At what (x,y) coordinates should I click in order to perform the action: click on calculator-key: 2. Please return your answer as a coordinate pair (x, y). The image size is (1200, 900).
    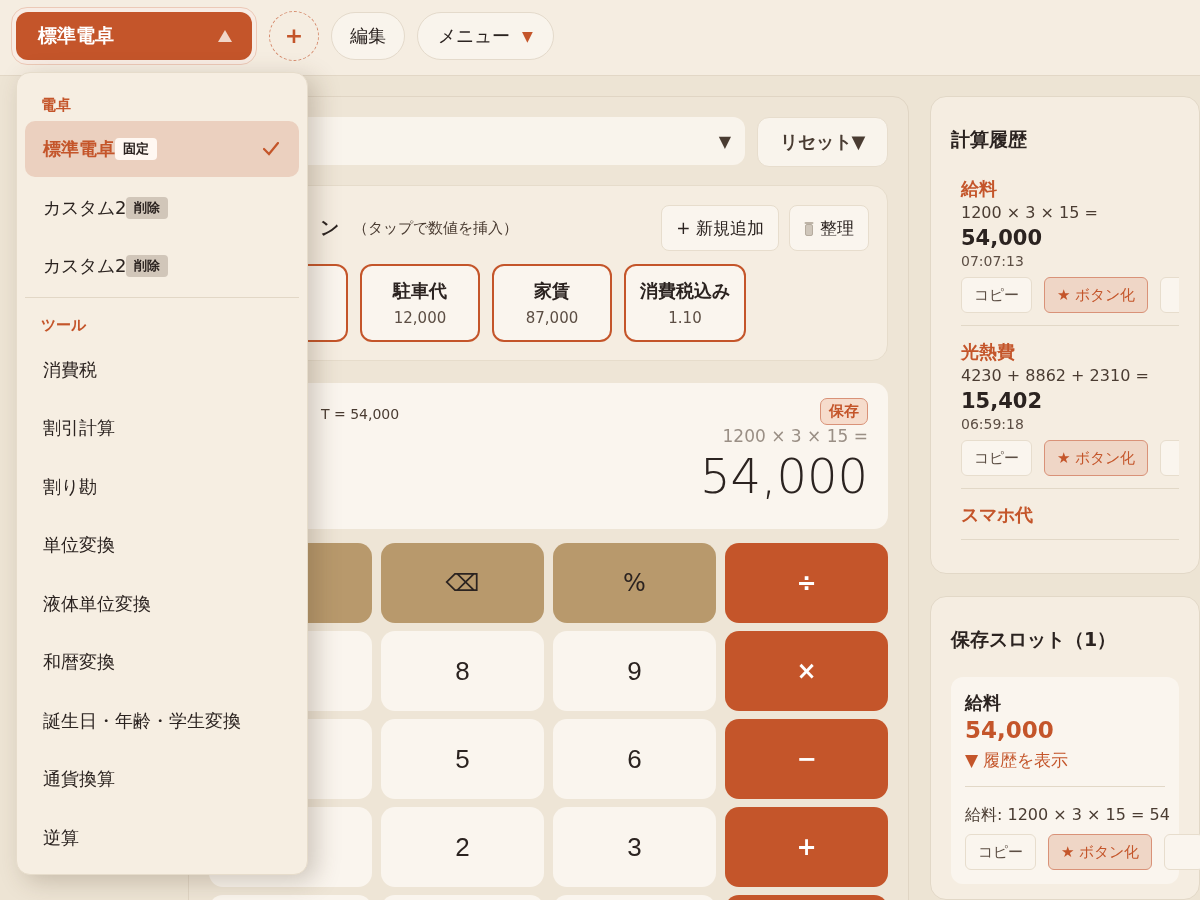
    Looking at the image, I should click on (462, 847).